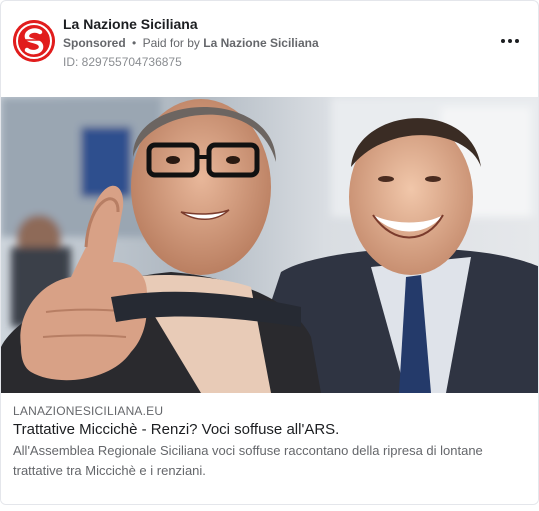 This screenshot has width=539, height=511. What do you see at coordinates (94, 43) in the screenshot?
I see `sponsored-label: Sponsored` at bounding box center [94, 43].